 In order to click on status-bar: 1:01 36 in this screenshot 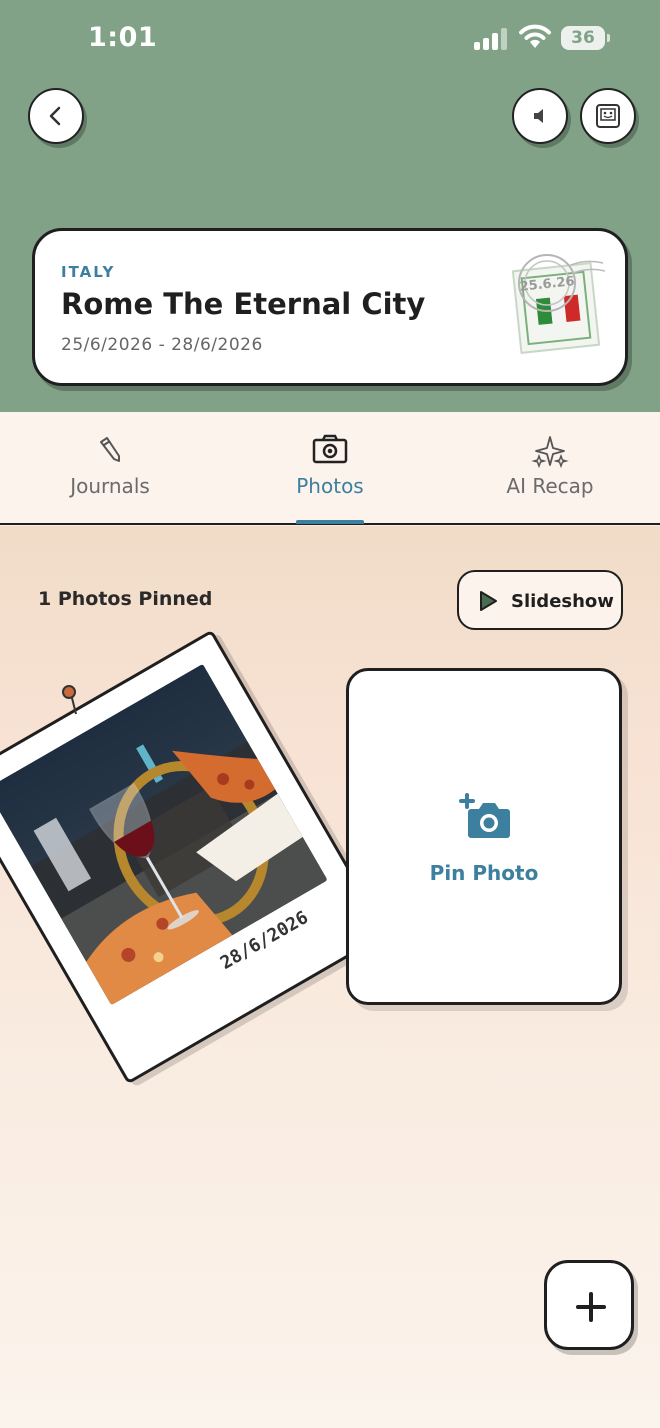, I will do `click(330, 40)`.